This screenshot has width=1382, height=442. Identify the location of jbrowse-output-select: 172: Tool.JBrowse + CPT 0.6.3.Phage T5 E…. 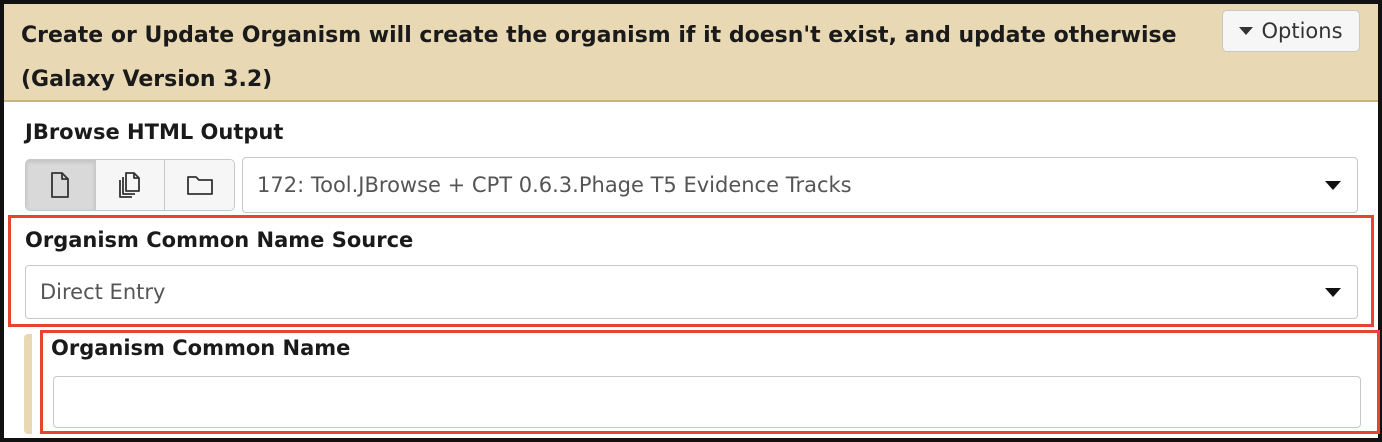
(800, 185).